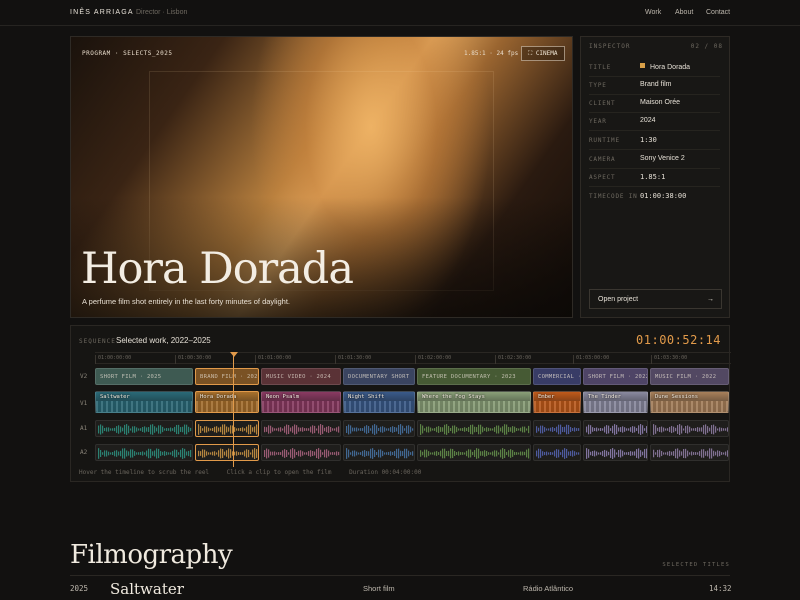 The width and height of the screenshot is (800, 600). What do you see at coordinates (474, 402) in the screenshot?
I see `v1-clip: Where the Fog Stays` at bounding box center [474, 402].